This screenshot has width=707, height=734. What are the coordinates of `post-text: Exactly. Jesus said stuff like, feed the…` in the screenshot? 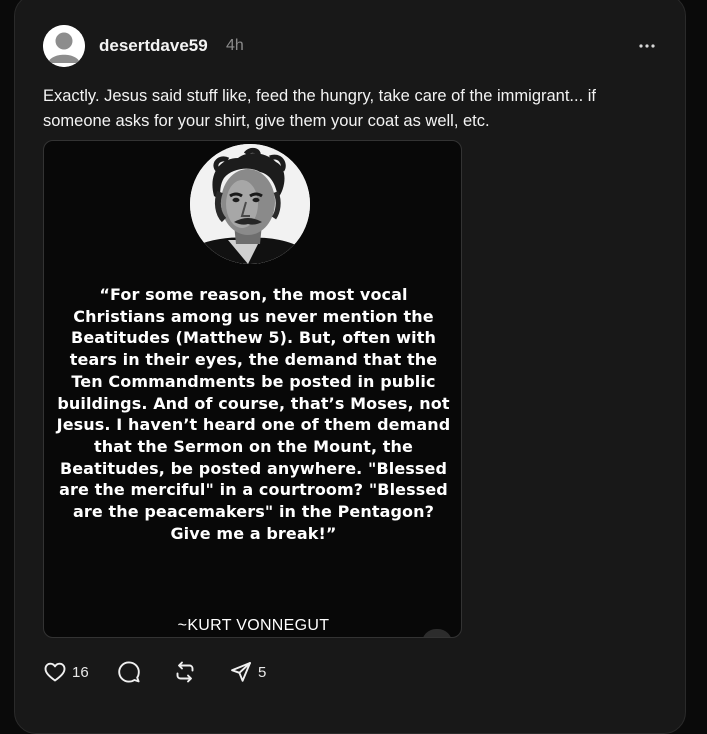 It's located at (320, 108).